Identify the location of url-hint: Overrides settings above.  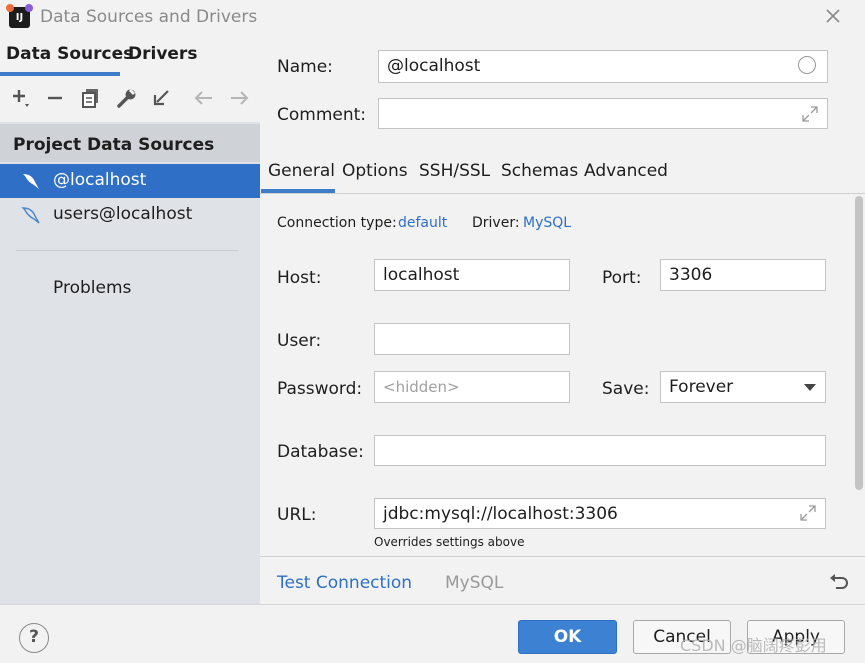
(449, 542).